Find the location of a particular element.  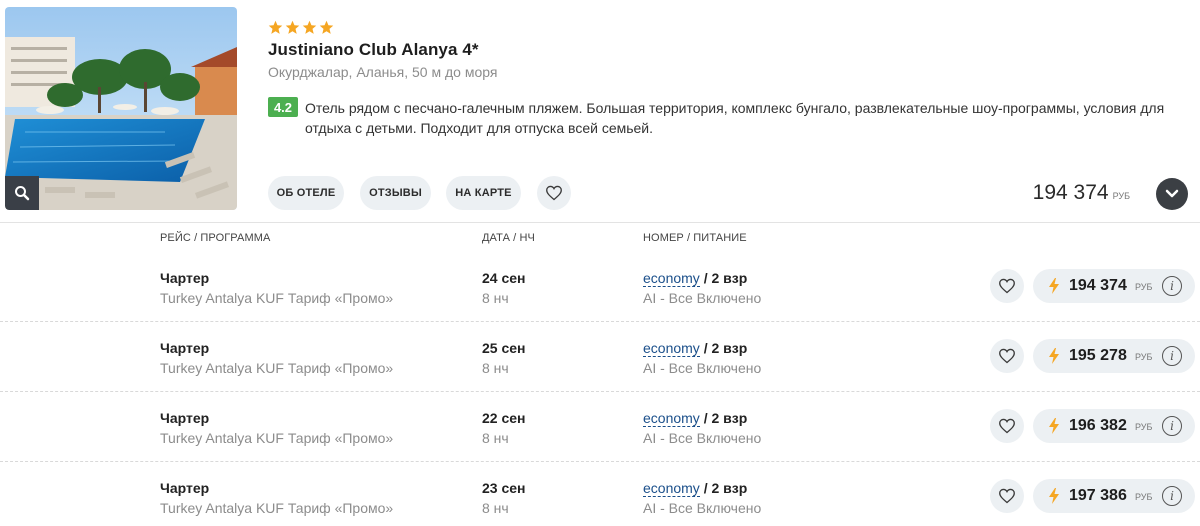

about-hotel-button: ОБ ОТЕЛЕ is located at coordinates (306, 193).